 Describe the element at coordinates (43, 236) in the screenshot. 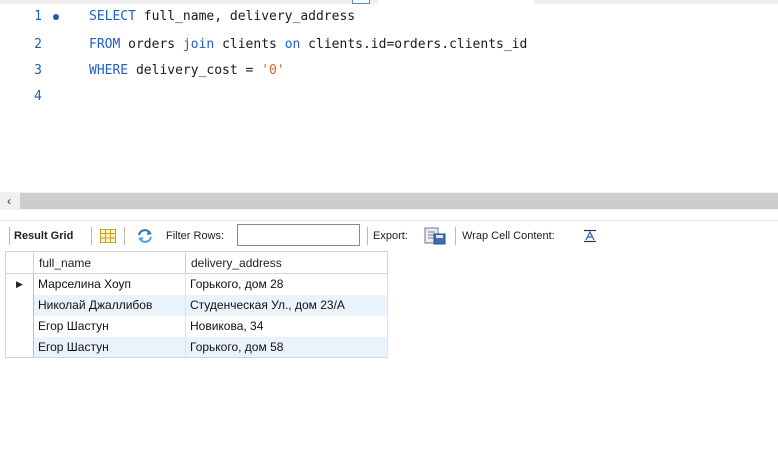

I see `result-grid-button: Result Grid` at that location.